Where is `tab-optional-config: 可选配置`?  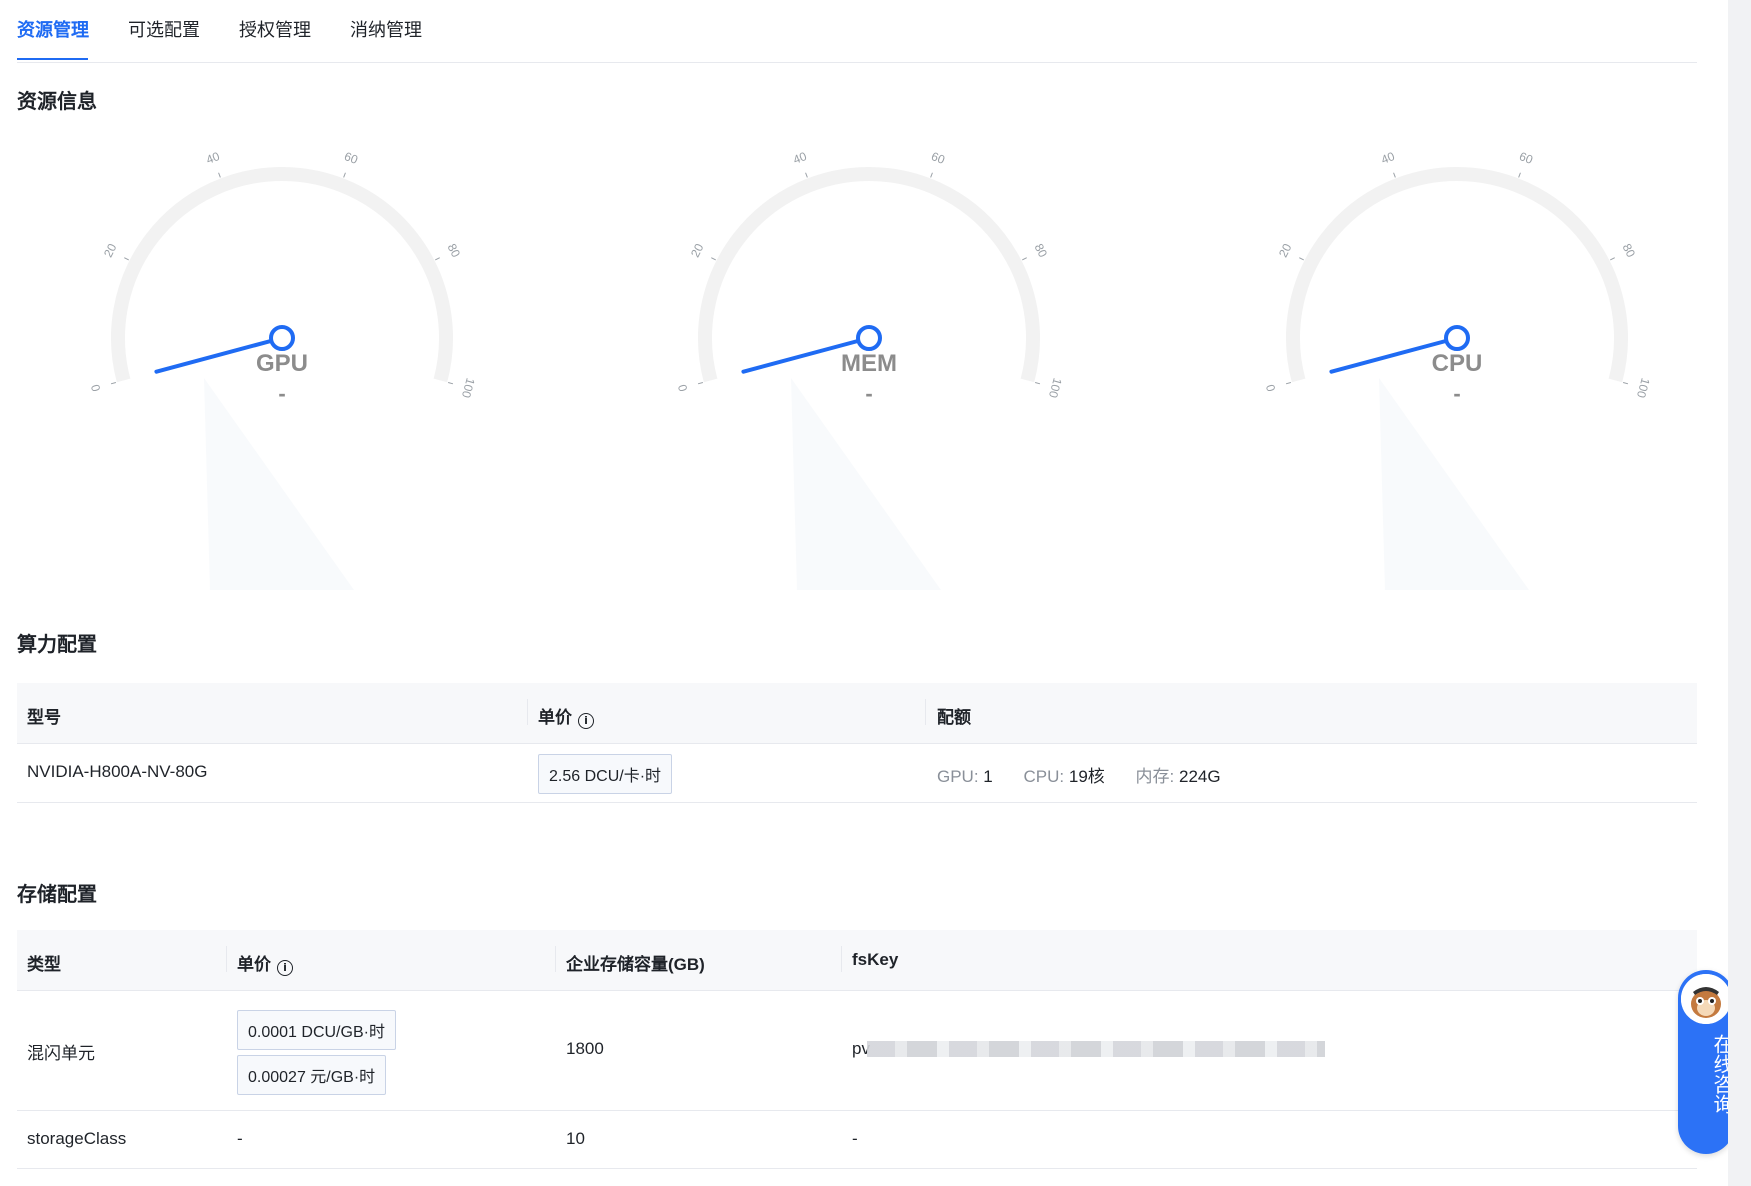
tab-optional-config: 可选配置 is located at coordinates (164, 29).